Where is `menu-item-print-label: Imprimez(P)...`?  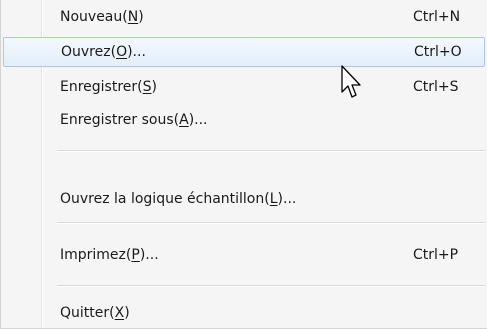
menu-item-print-label: Imprimez(P)... is located at coordinates (109, 255).